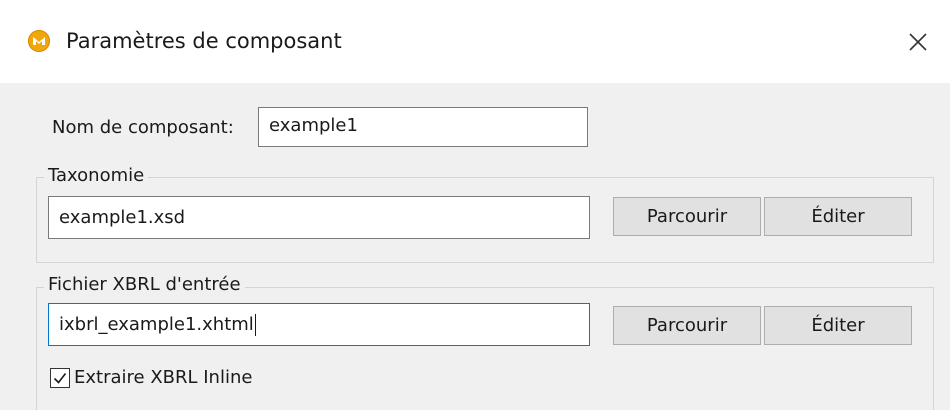 Image resolution: width=950 pixels, height=410 pixels. I want to click on taxonomy-browse-button: Parcourir, so click(687, 216).